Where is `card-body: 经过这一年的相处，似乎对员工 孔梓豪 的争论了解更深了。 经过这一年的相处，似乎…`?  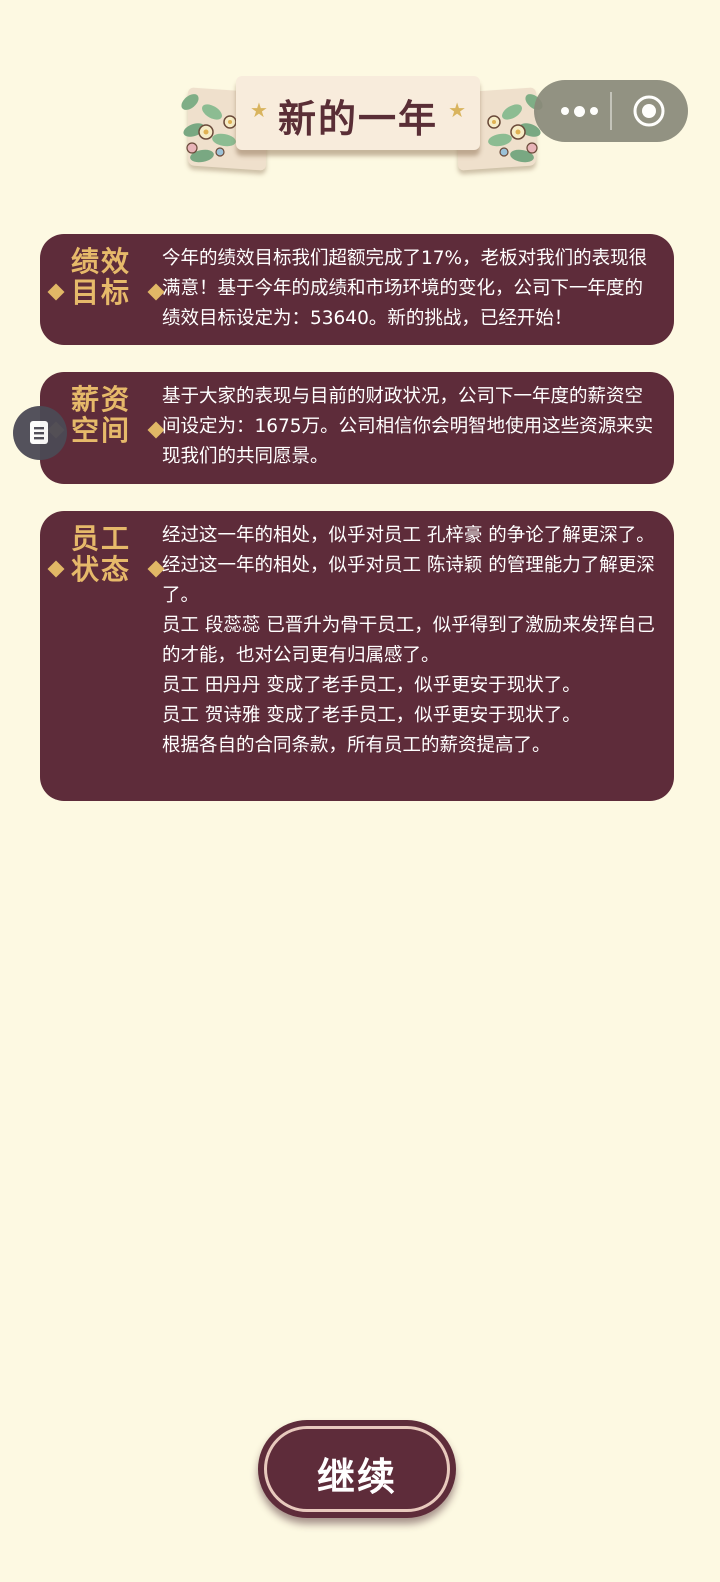 card-body: 经过这一年的相处，似乎对员工 孔梓豪 的争论了解更深了。 经过这一年的相处，似乎… is located at coordinates (411, 641).